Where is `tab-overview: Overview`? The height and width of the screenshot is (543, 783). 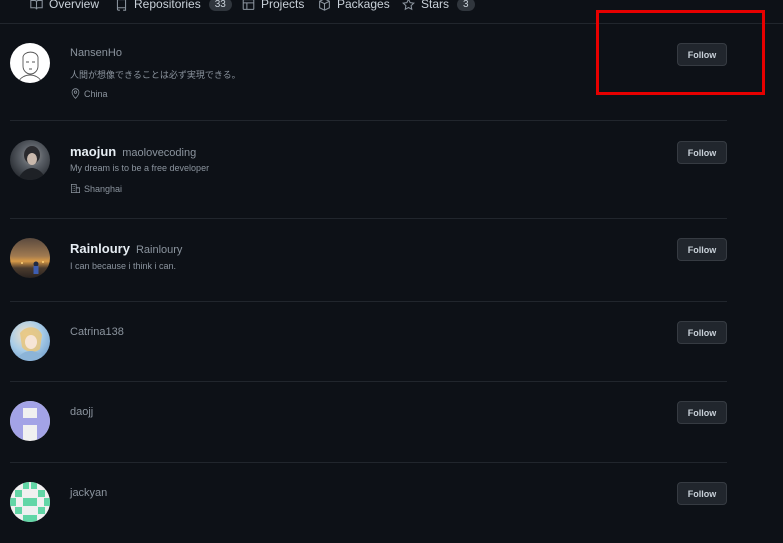 tab-overview: Overview is located at coordinates (64, 7).